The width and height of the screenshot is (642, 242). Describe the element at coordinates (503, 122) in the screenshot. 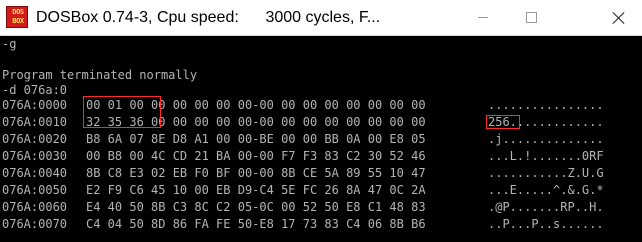

I see `ascii-highlight-box` at that location.